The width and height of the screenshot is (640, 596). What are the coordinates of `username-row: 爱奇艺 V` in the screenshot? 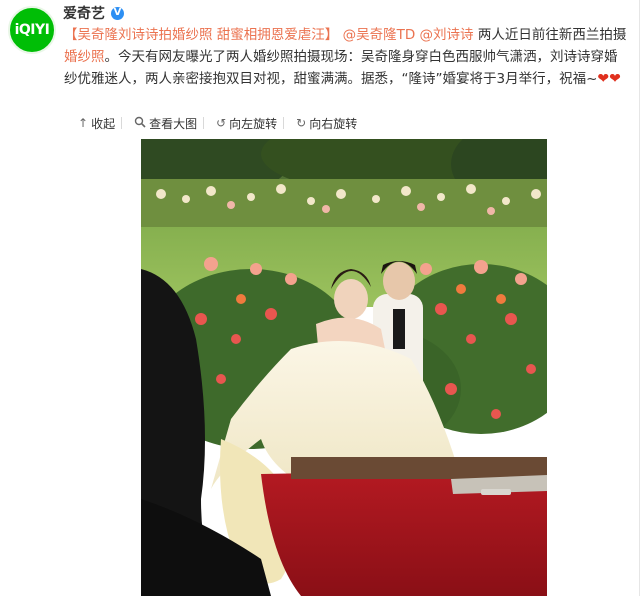 It's located at (93, 13).